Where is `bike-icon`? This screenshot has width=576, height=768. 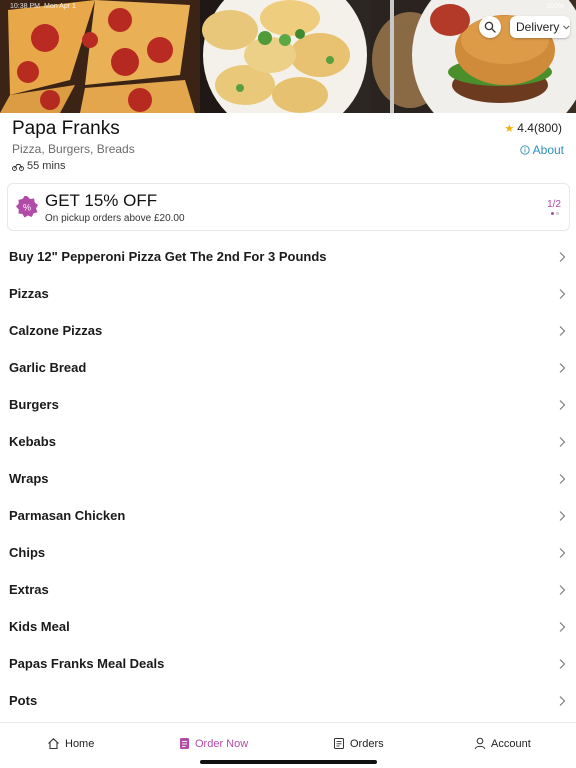
bike-icon is located at coordinates (18, 167).